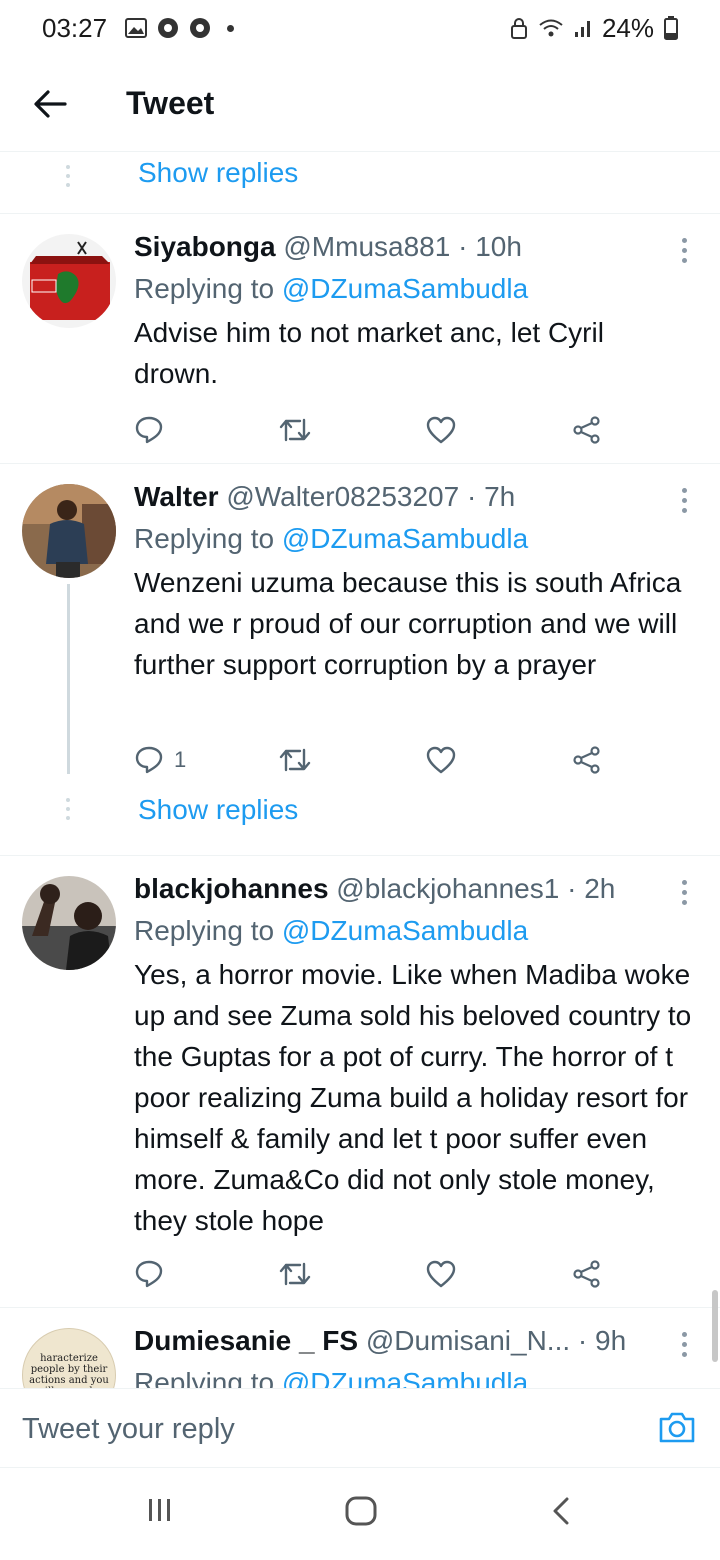  What do you see at coordinates (715, 1326) in the screenshot?
I see `scrollbar` at bounding box center [715, 1326].